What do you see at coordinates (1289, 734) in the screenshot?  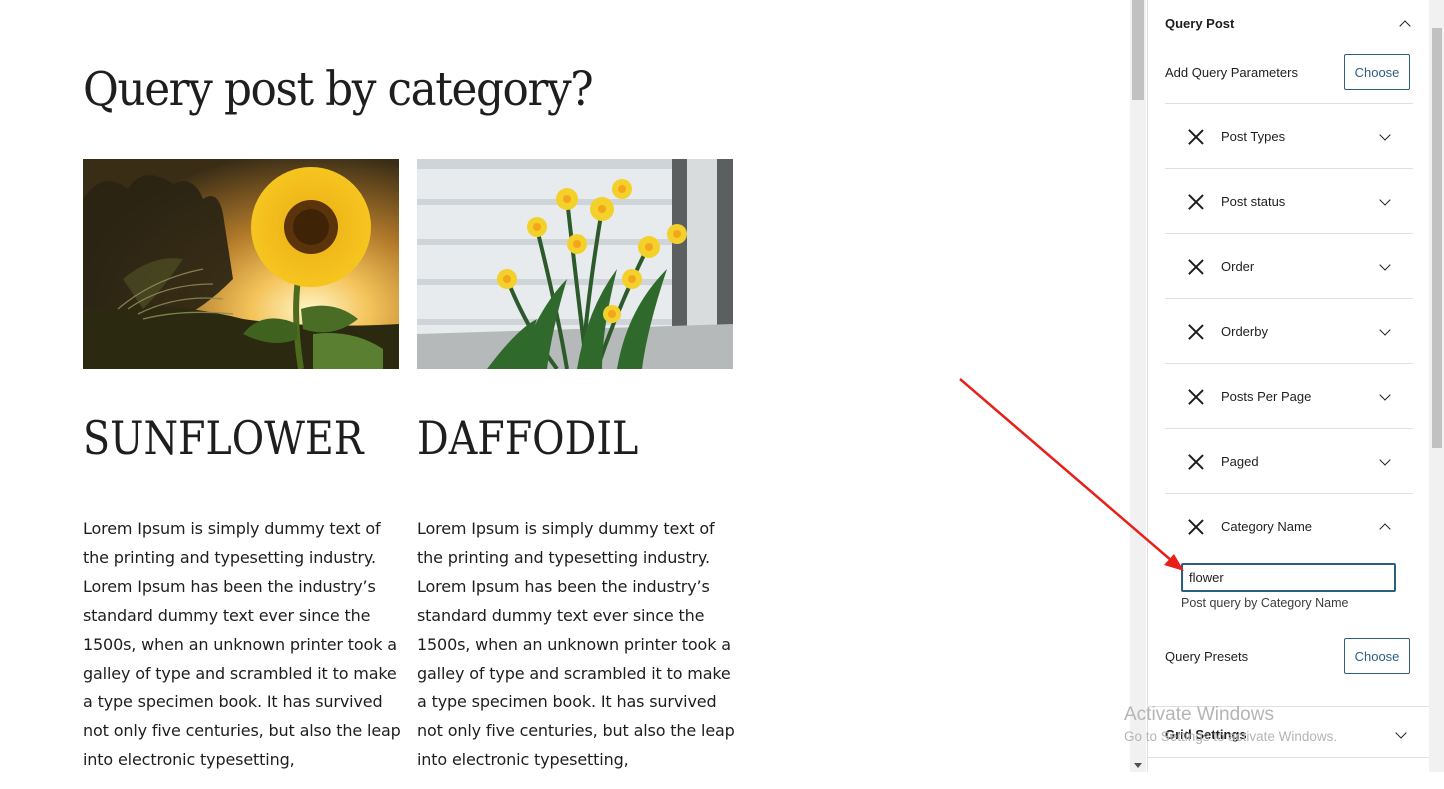 I see `grid-settings-panel-header: Grid Settings` at bounding box center [1289, 734].